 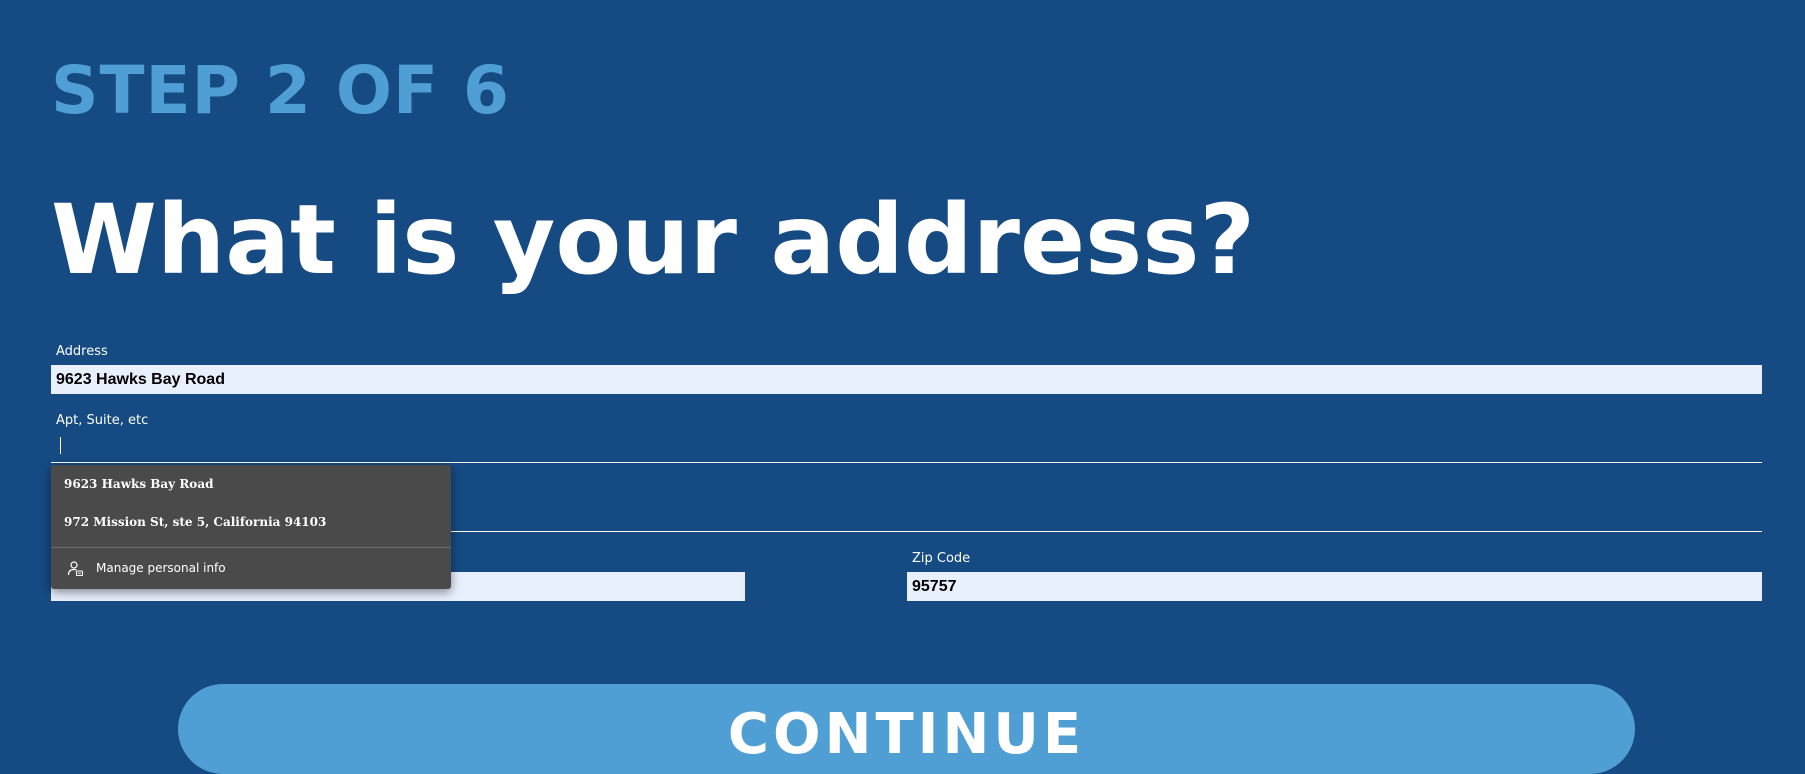 I want to click on person-card-icon, so click(x=75, y=569).